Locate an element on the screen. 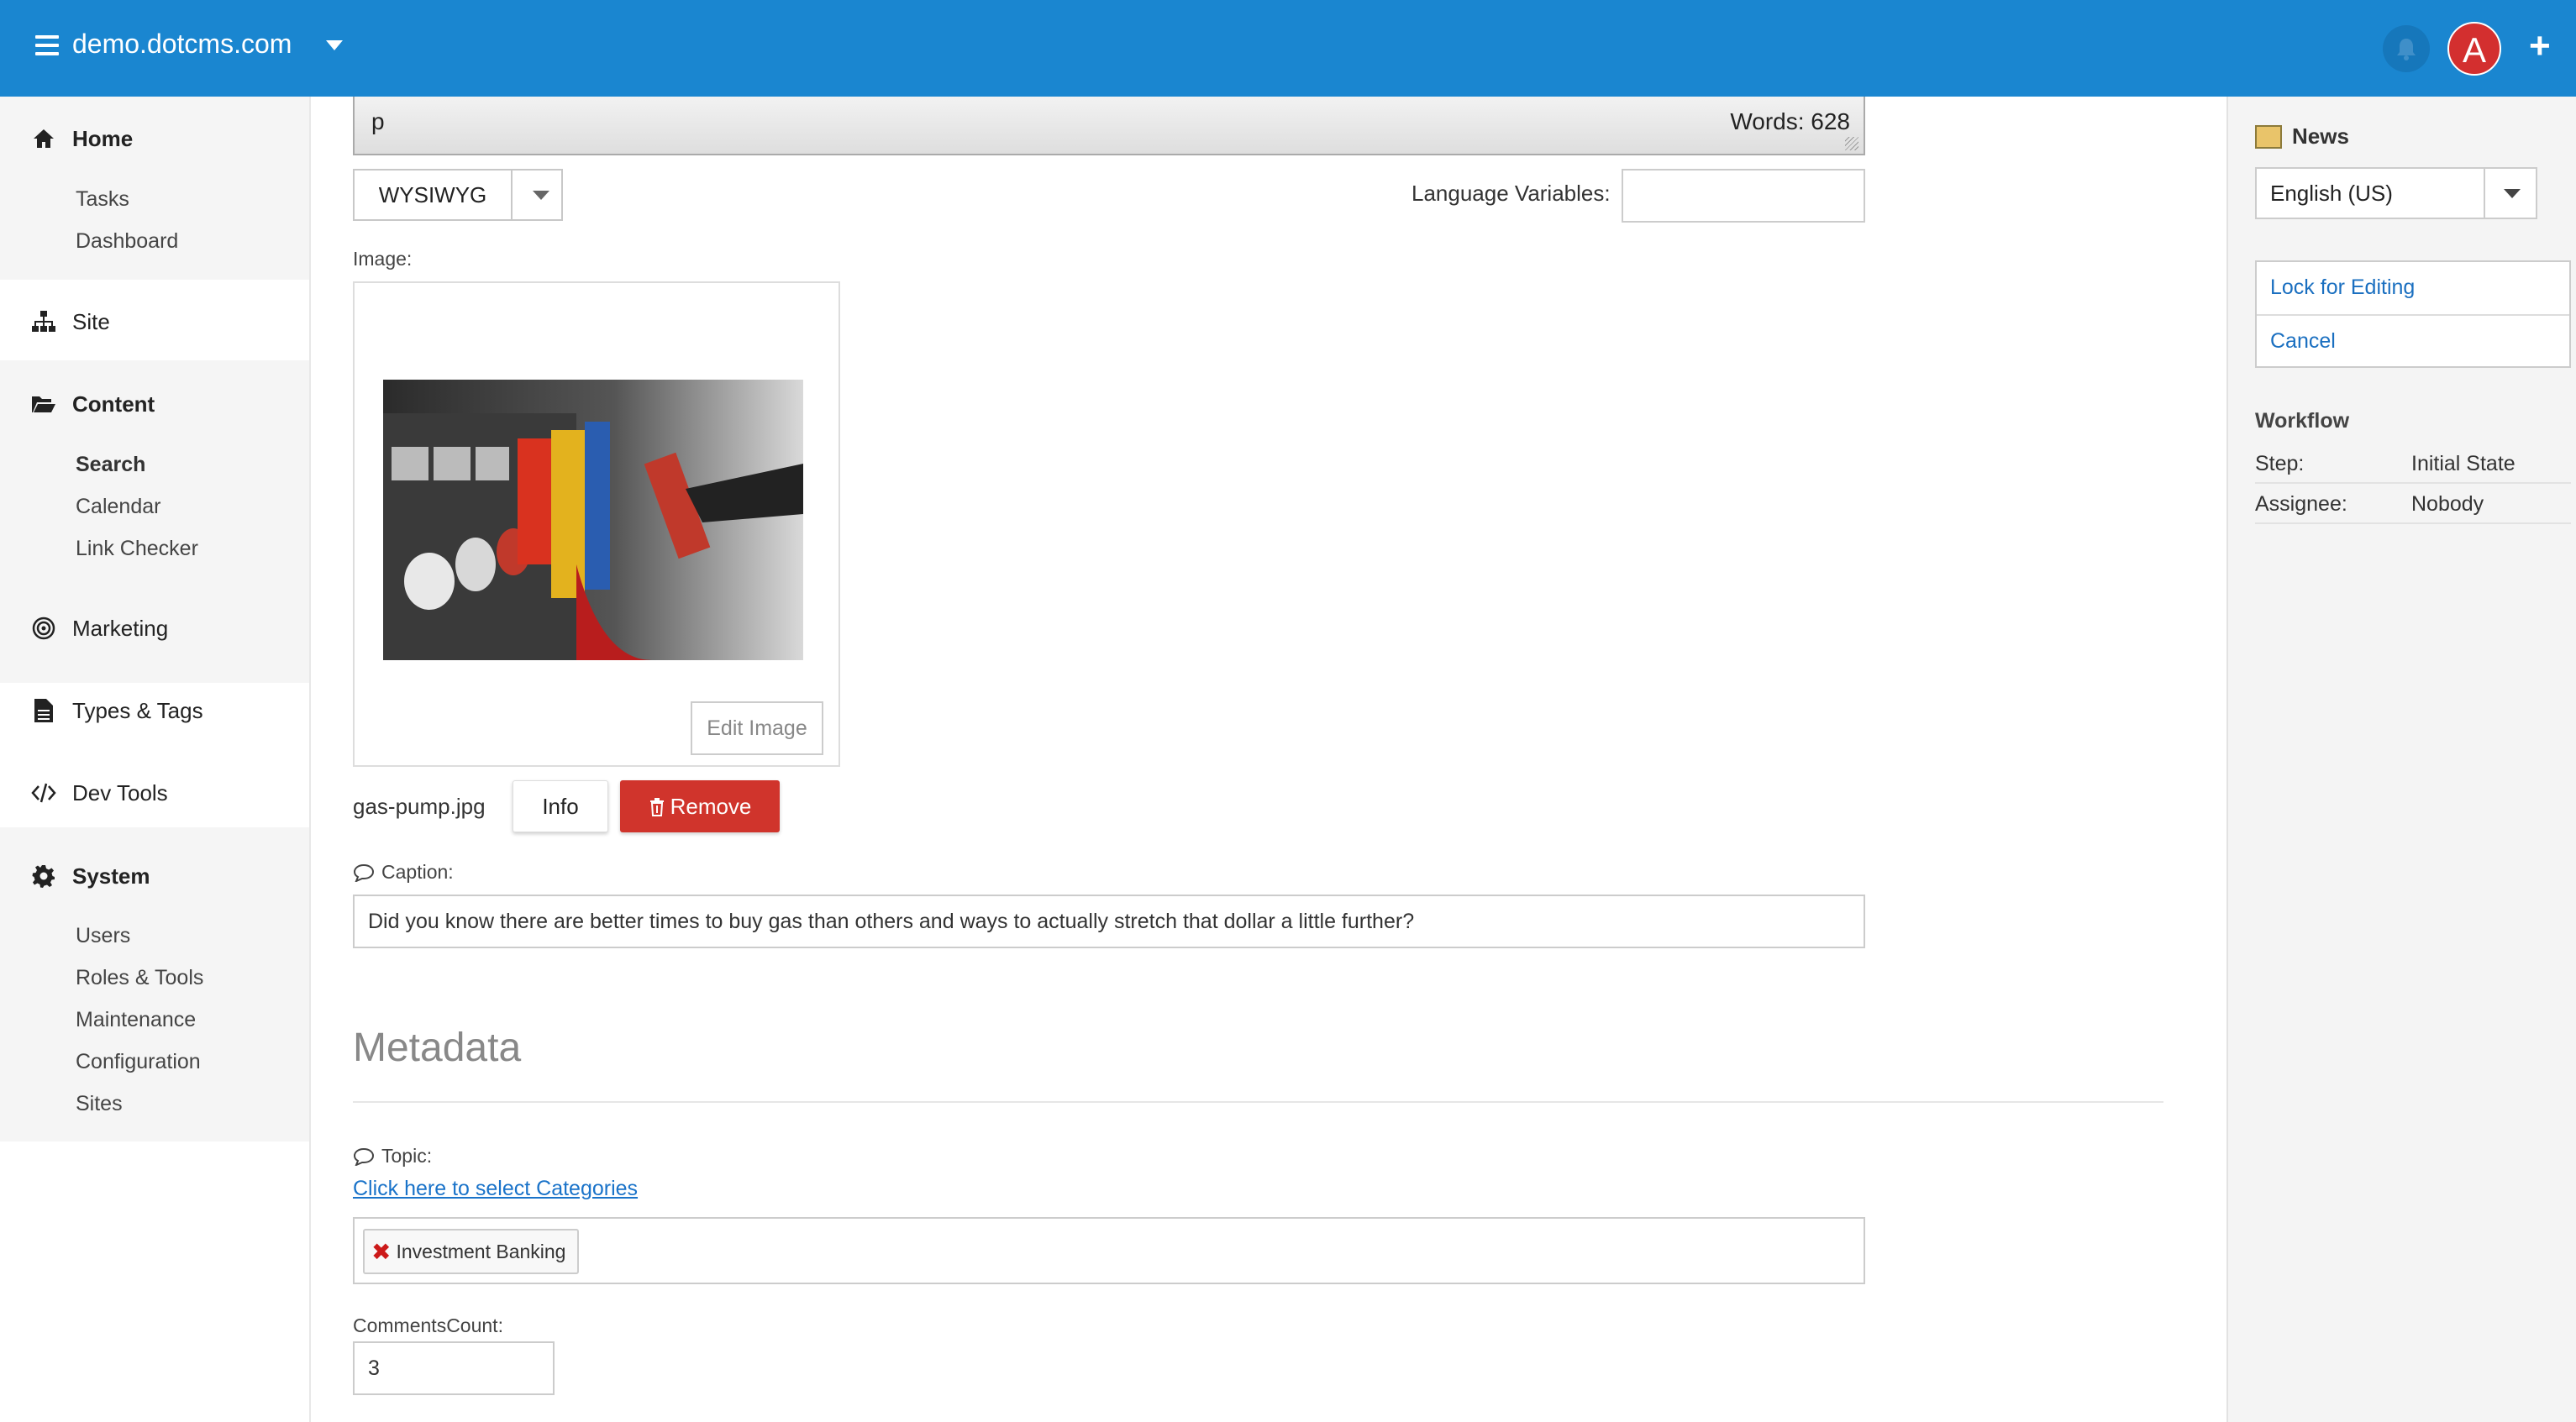  language-variables-label: Language Variables: is located at coordinates (1511, 193).